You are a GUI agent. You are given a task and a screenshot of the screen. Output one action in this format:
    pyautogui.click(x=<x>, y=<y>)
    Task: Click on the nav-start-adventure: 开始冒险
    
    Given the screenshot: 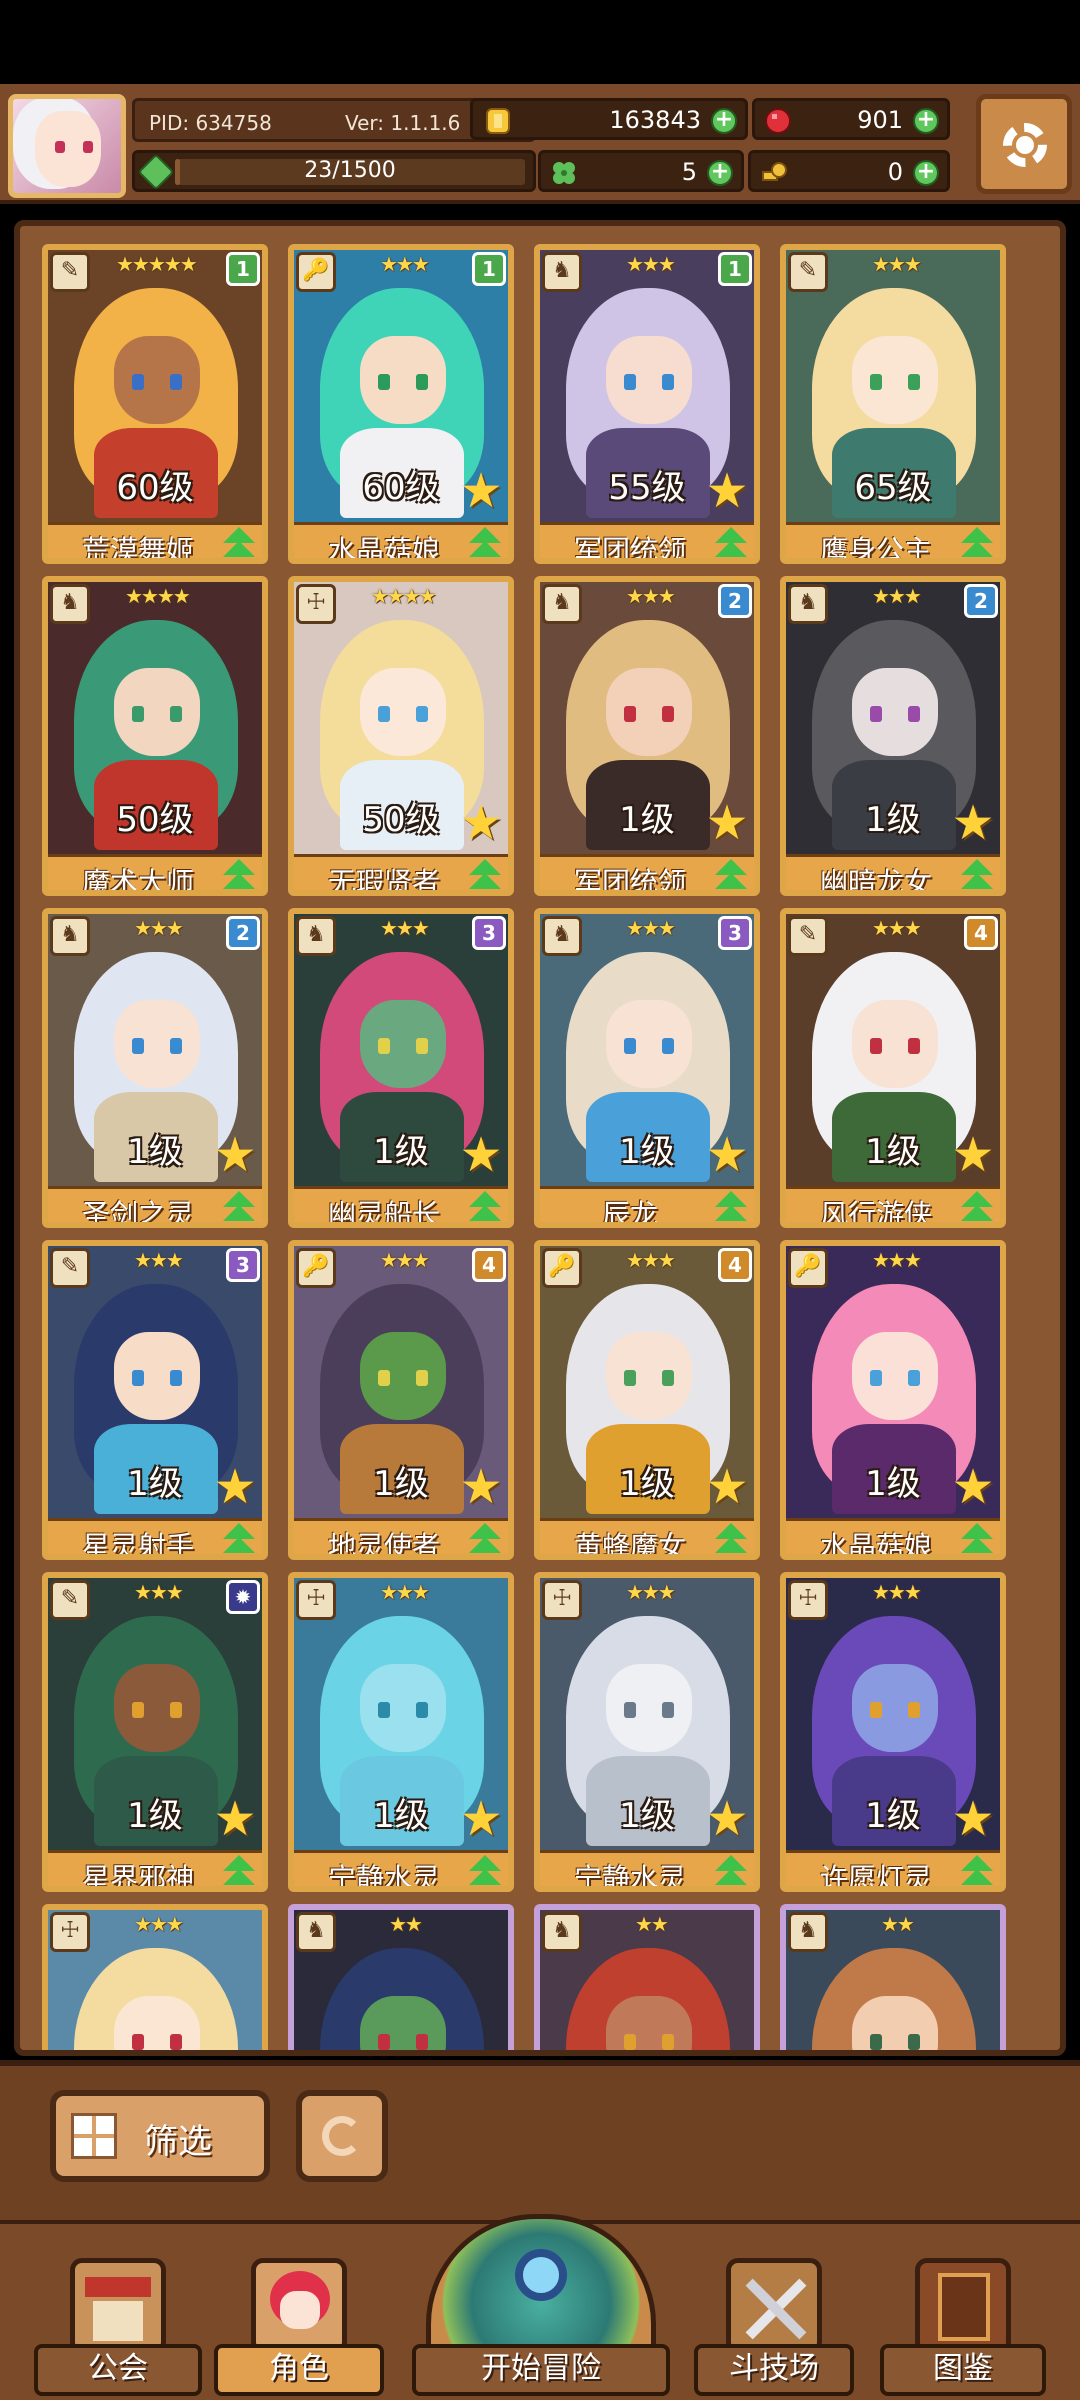 What is the action you would take?
    pyautogui.click(x=541, y=2307)
    